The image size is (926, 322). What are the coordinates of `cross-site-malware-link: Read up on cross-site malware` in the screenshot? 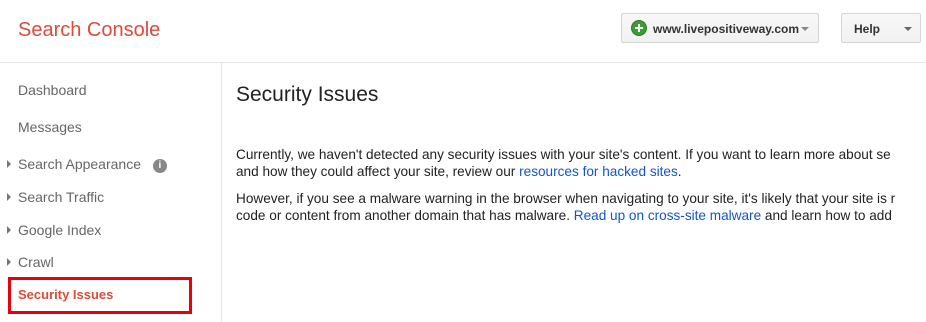 It's located at (667, 215).